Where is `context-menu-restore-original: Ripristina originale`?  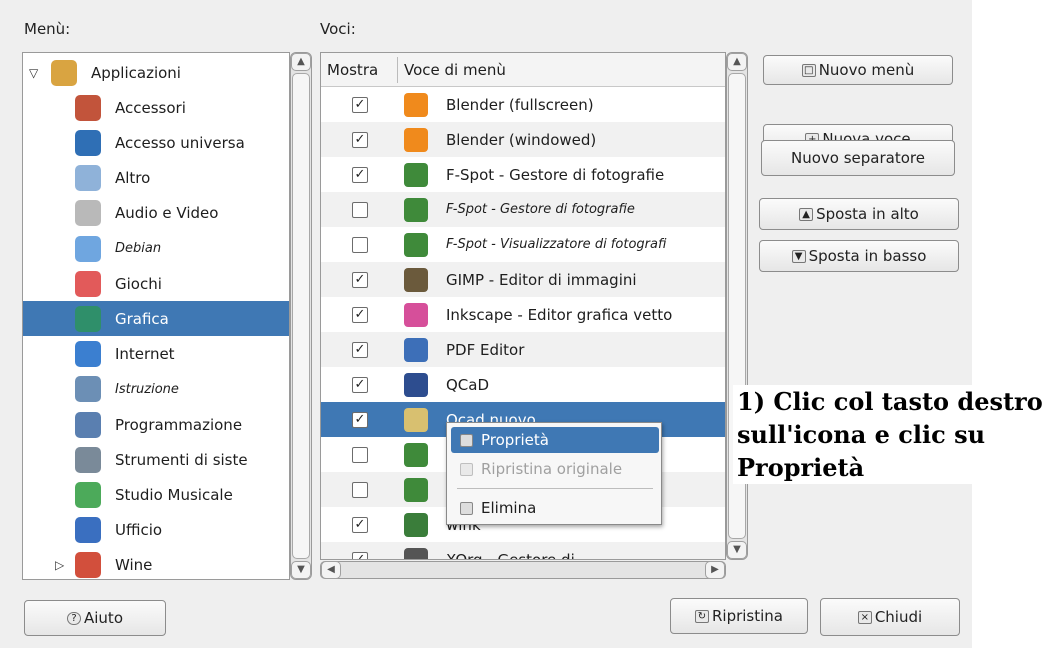 context-menu-restore-original: Ripristina originale is located at coordinates (555, 469).